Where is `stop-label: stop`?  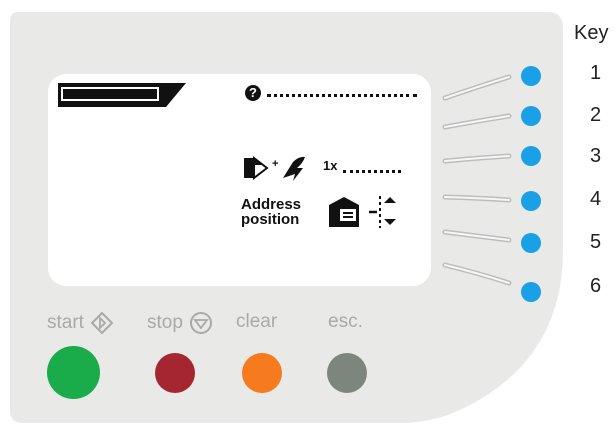
stop-label: stop is located at coordinates (180, 323).